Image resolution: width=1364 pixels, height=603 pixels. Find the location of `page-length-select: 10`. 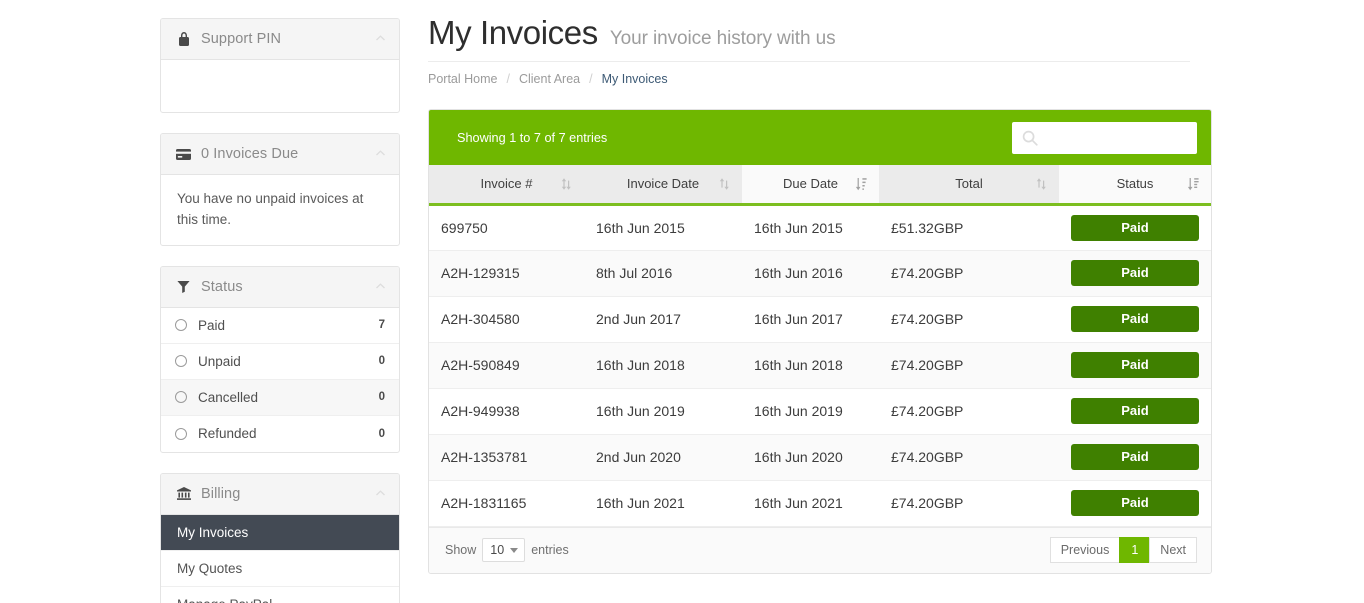

page-length-select: 10 is located at coordinates (504, 550).